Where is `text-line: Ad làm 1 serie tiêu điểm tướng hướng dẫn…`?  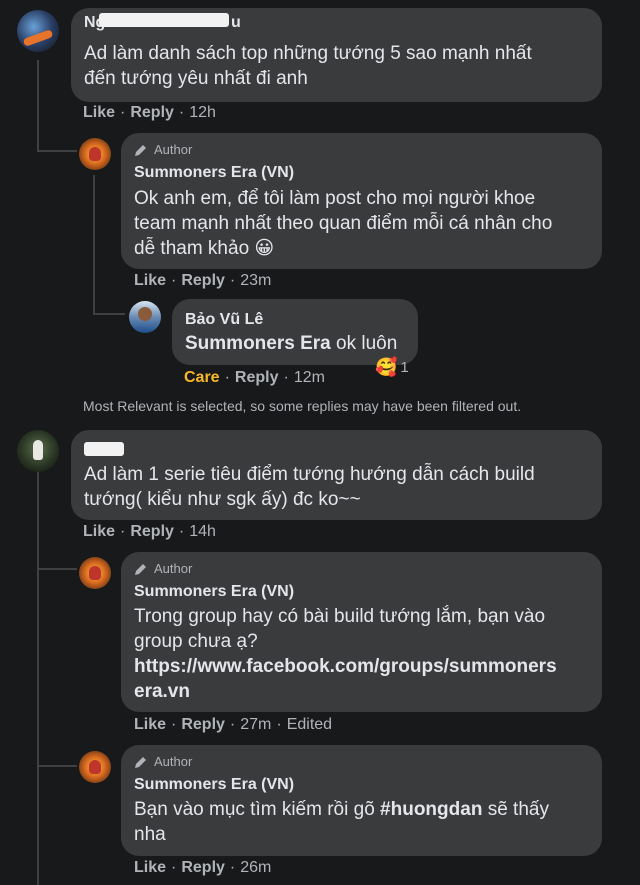 text-line: Ad làm 1 serie tiêu điểm tướng hướng dẫn… is located at coordinates (309, 474).